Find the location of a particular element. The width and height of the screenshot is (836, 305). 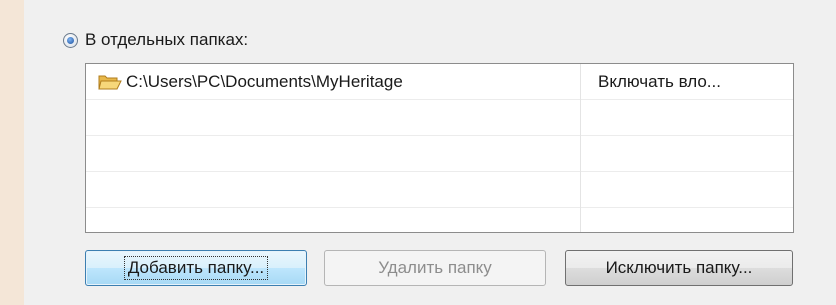

separate-folders-option: В отдельных папках: is located at coordinates (155, 40).